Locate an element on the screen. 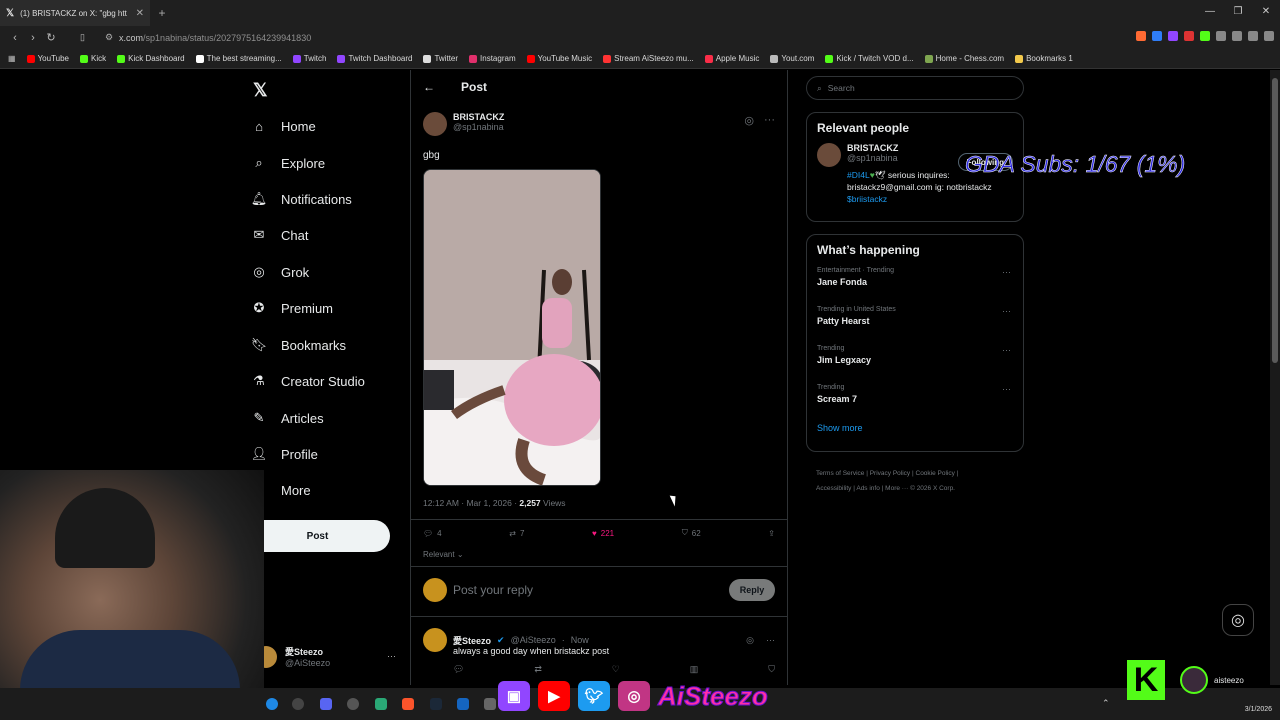 The image size is (1280, 720). analytics-icon: ▥ is located at coordinates (694, 669).